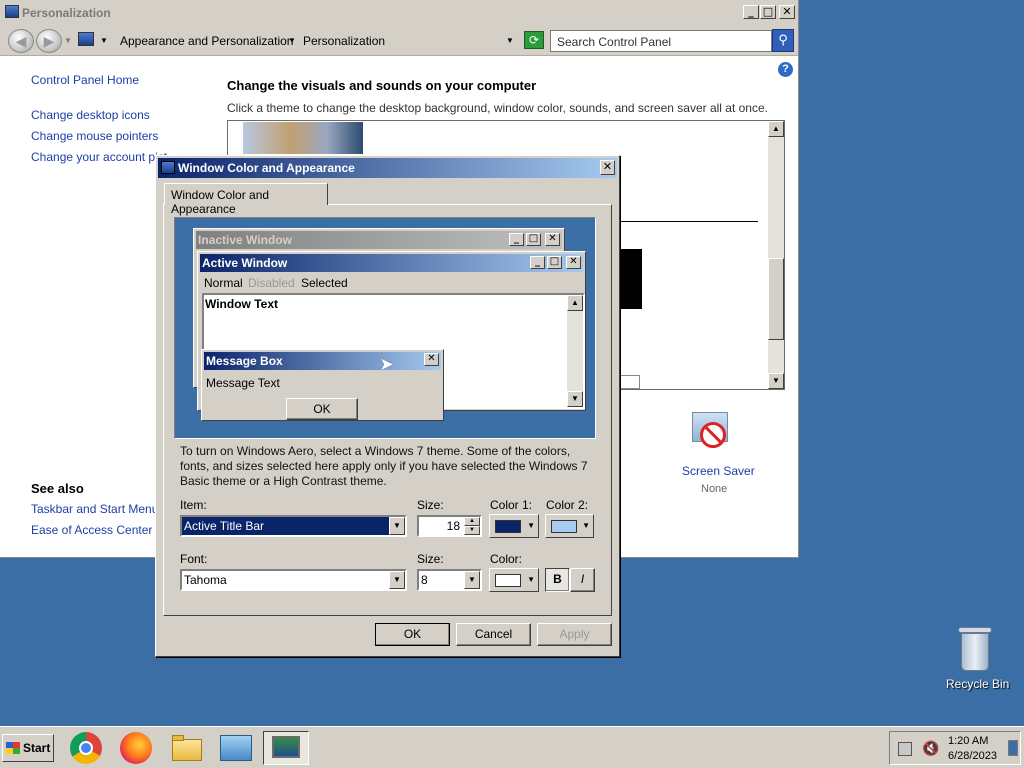 The height and width of the screenshot is (768, 1024). I want to click on font-size-value: 8, so click(424, 580).